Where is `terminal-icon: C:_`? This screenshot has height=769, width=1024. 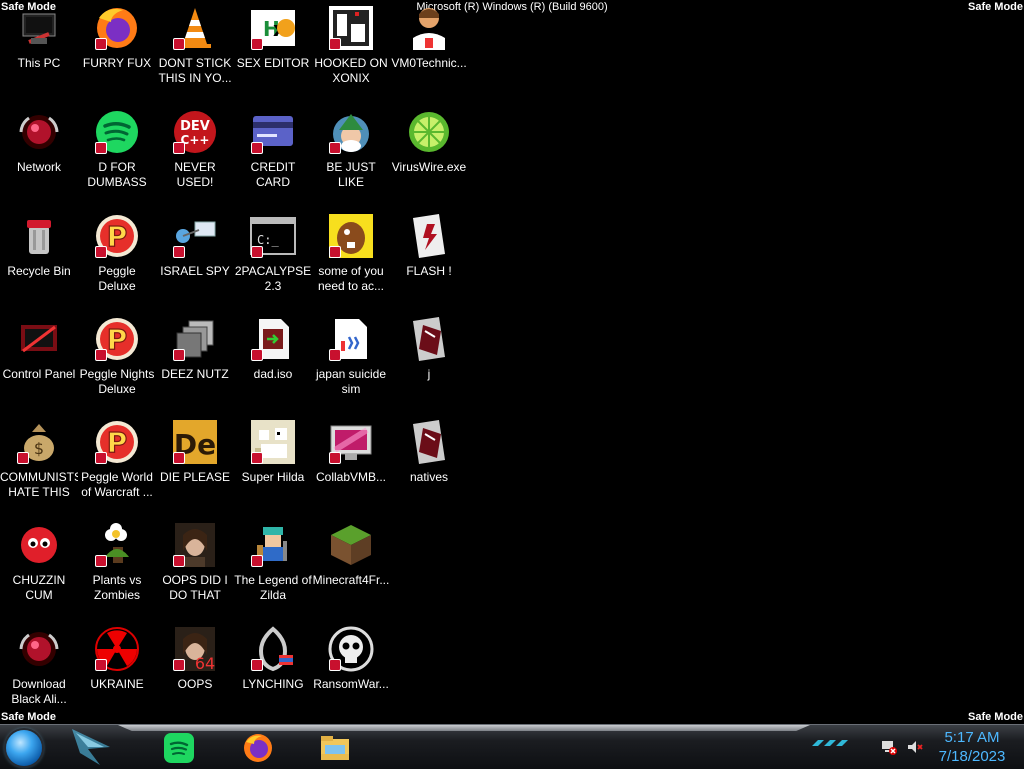
terminal-icon: C:_ is located at coordinates (273, 236).